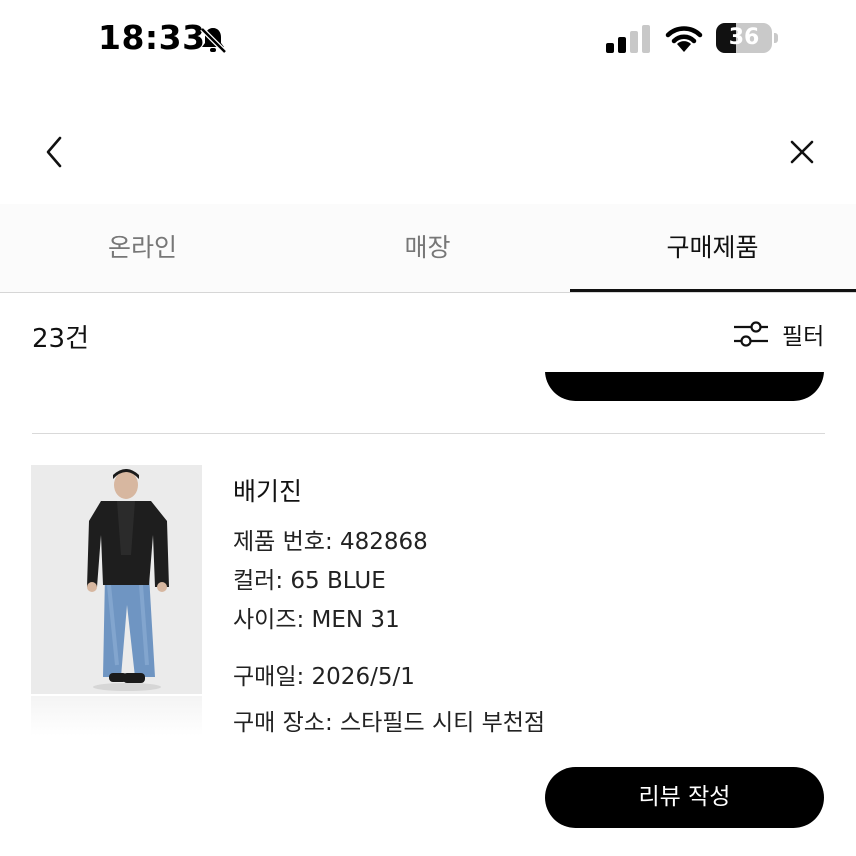 This screenshot has height=856, width=856. What do you see at coordinates (684, 797) in the screenshot?
I see `write-review-button: 리뷰 작성` at bounding box center [684, 797].